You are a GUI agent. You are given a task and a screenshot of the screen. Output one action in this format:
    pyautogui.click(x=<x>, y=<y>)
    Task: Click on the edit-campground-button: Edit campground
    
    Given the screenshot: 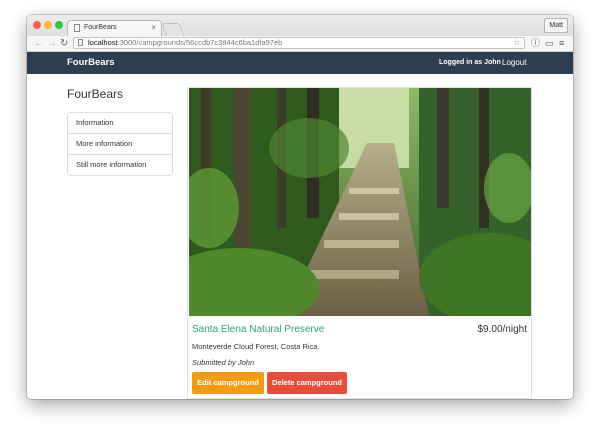 What is the action you would take?
    pyautogui.click(x=228, y=383)
    